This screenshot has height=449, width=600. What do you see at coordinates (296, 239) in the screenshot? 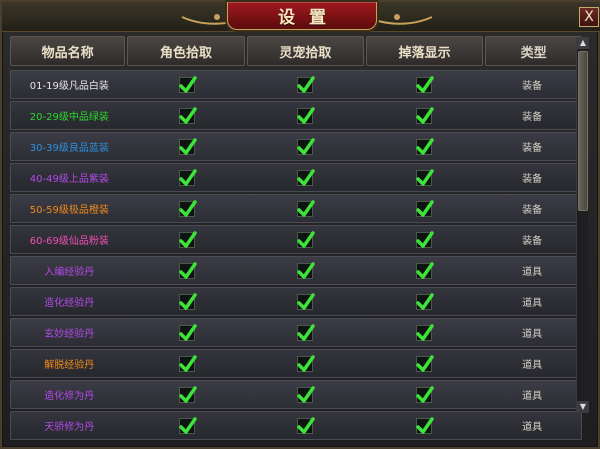
I see `table-row: 60-69级仙品粉装 装备` at bounding box center [296, 239].